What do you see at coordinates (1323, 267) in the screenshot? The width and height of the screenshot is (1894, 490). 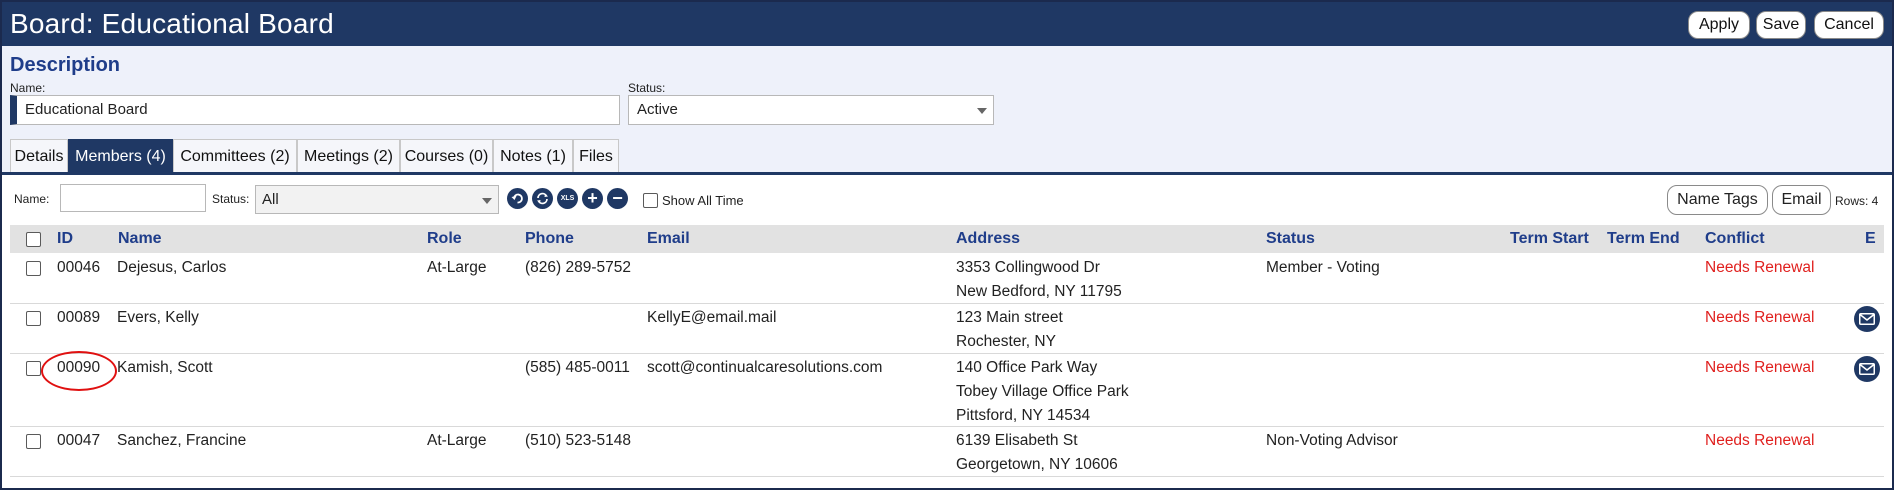 I see `row-status: Member - Voting` at bounding box center [1323, 267].